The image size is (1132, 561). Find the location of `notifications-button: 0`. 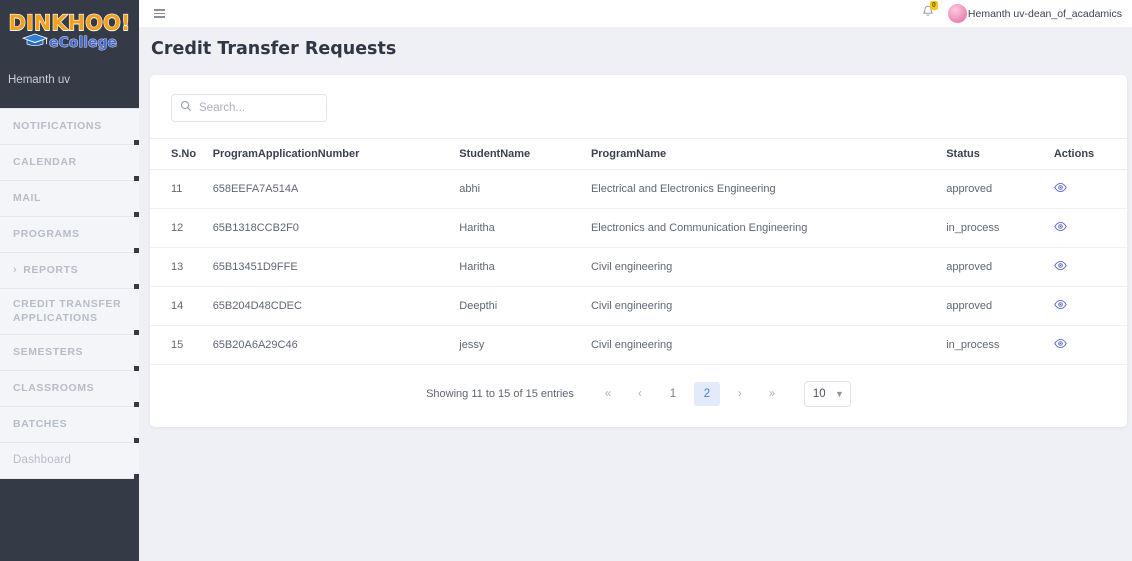

notifications-button: 0 is located at coordinates (930, 11).